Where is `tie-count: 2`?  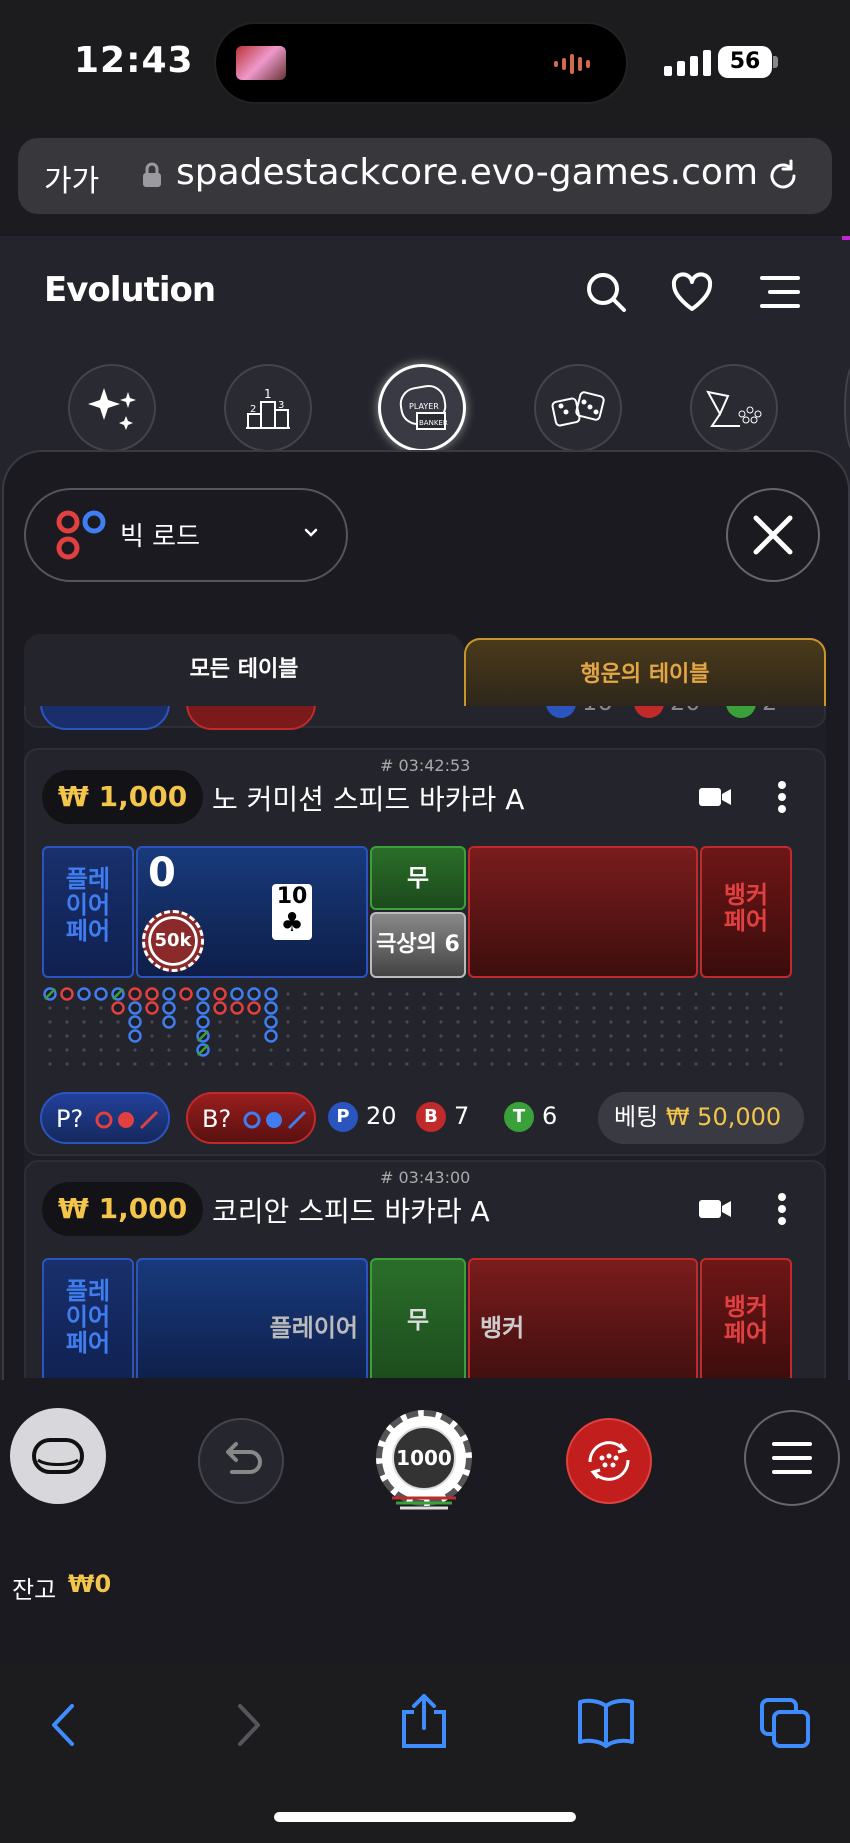
tie-count: 2 is located at coordinates (769, 711).